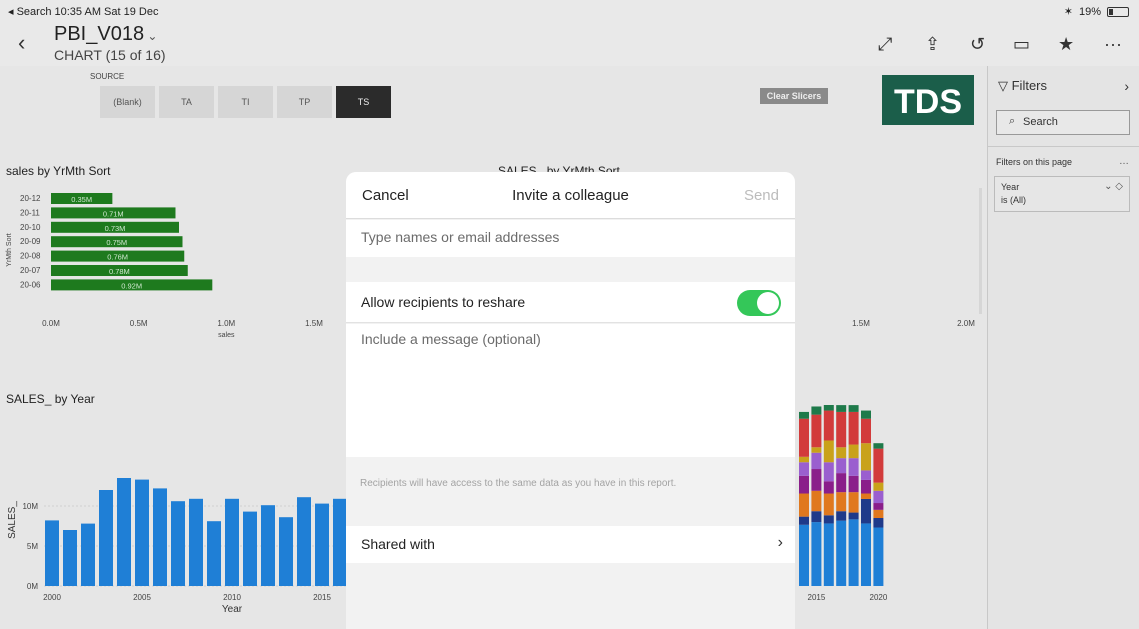  What do you see at coordinates (759, 303) in the screenshot?
I see `reshare-toggle` at bounding box center [759, 303].